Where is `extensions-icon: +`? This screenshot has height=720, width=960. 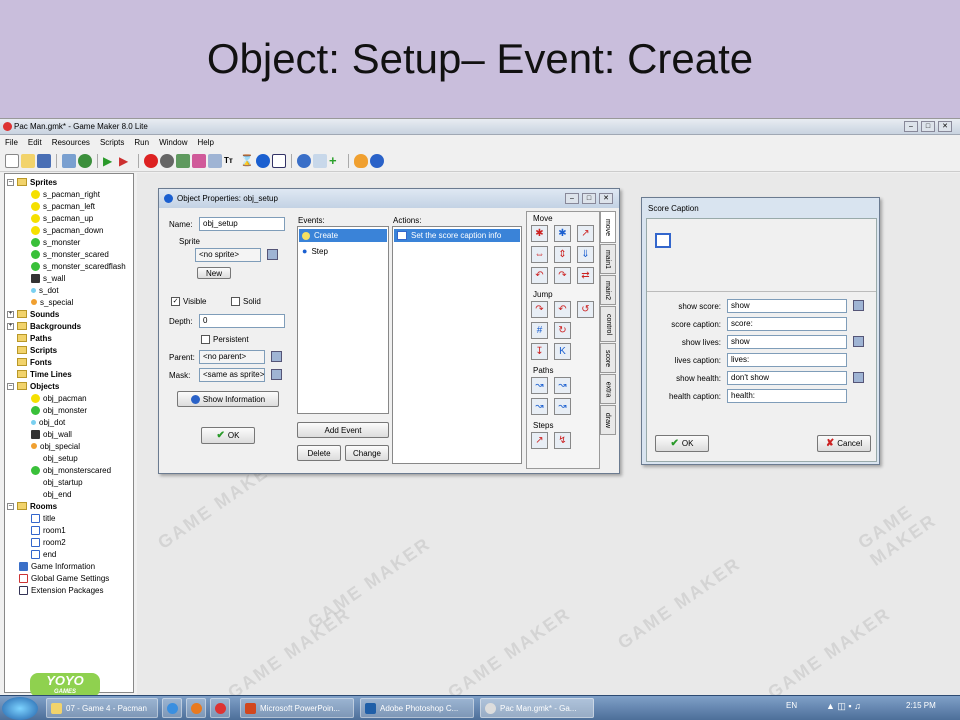 extensions-icon: + is located at coordinates (336, 160).